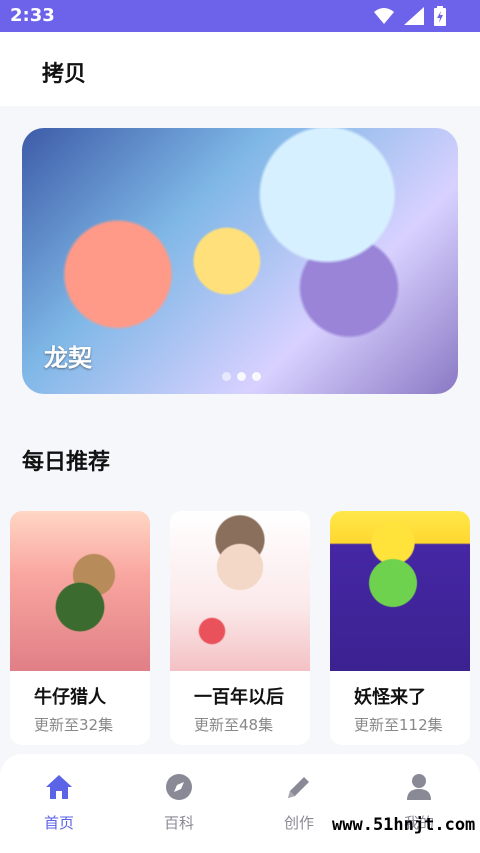 Image resolution: width=480 pixels, height=853 pixels. Describe the element at coordinates (440, 16) in the screenshot. I see `battery-icon` at that location.